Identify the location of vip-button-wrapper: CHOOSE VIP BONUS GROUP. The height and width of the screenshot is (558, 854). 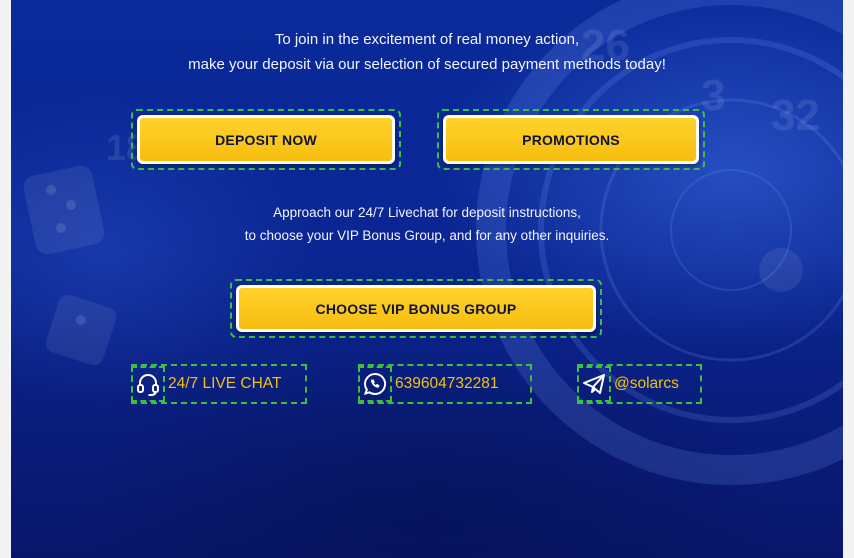
(416, 308).